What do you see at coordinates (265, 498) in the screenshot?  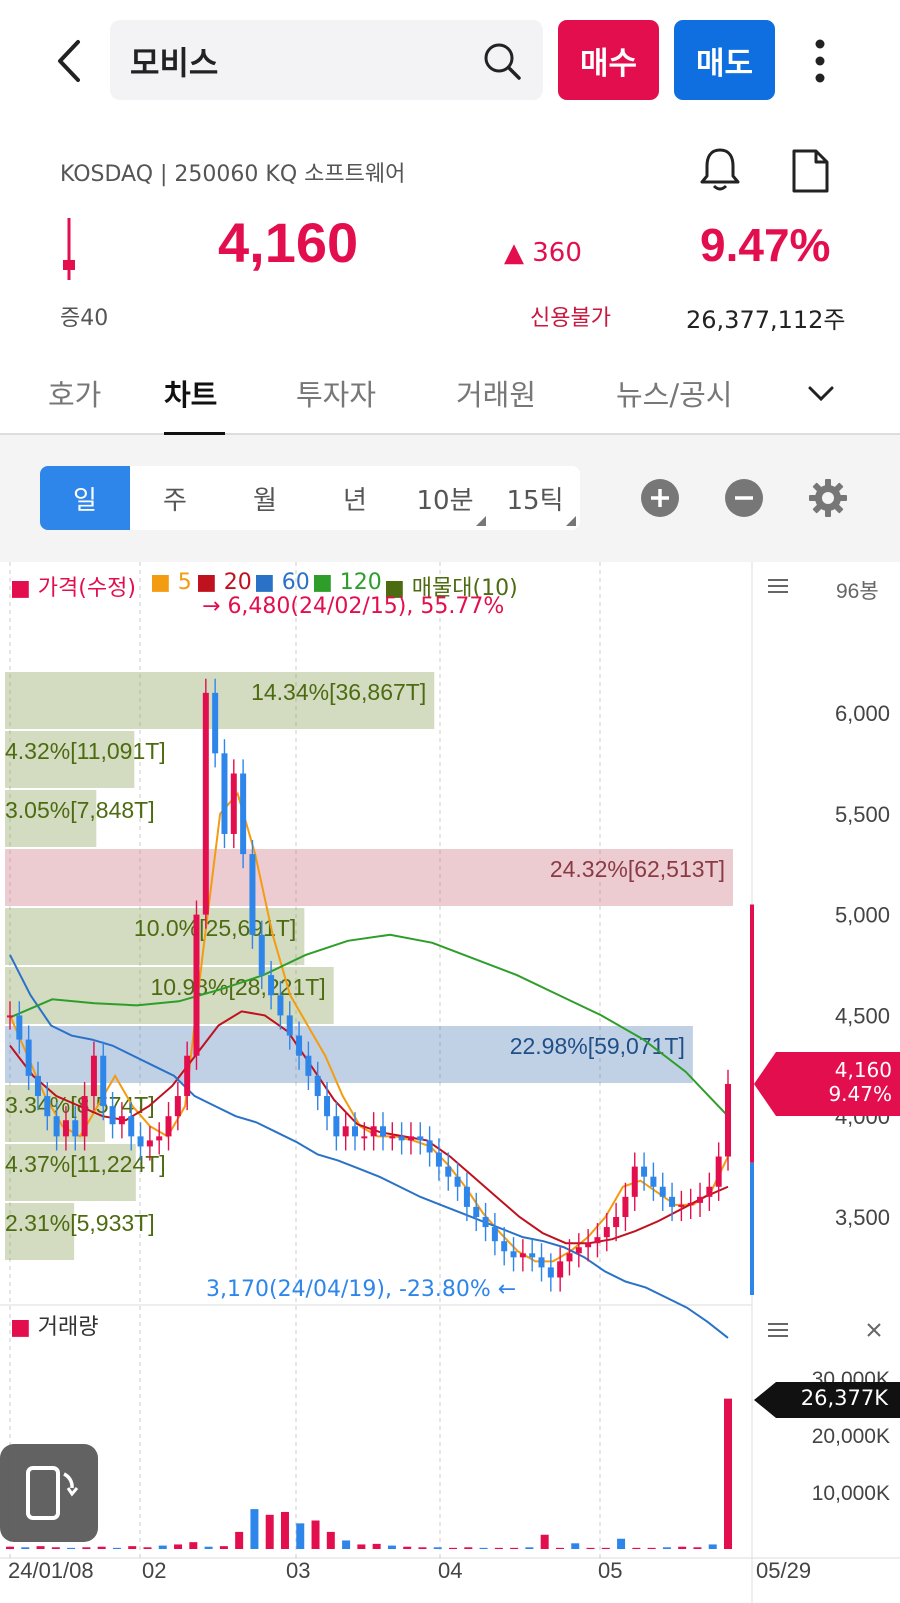 I see `period-monthly: 월` at bounding box center [265, 498].